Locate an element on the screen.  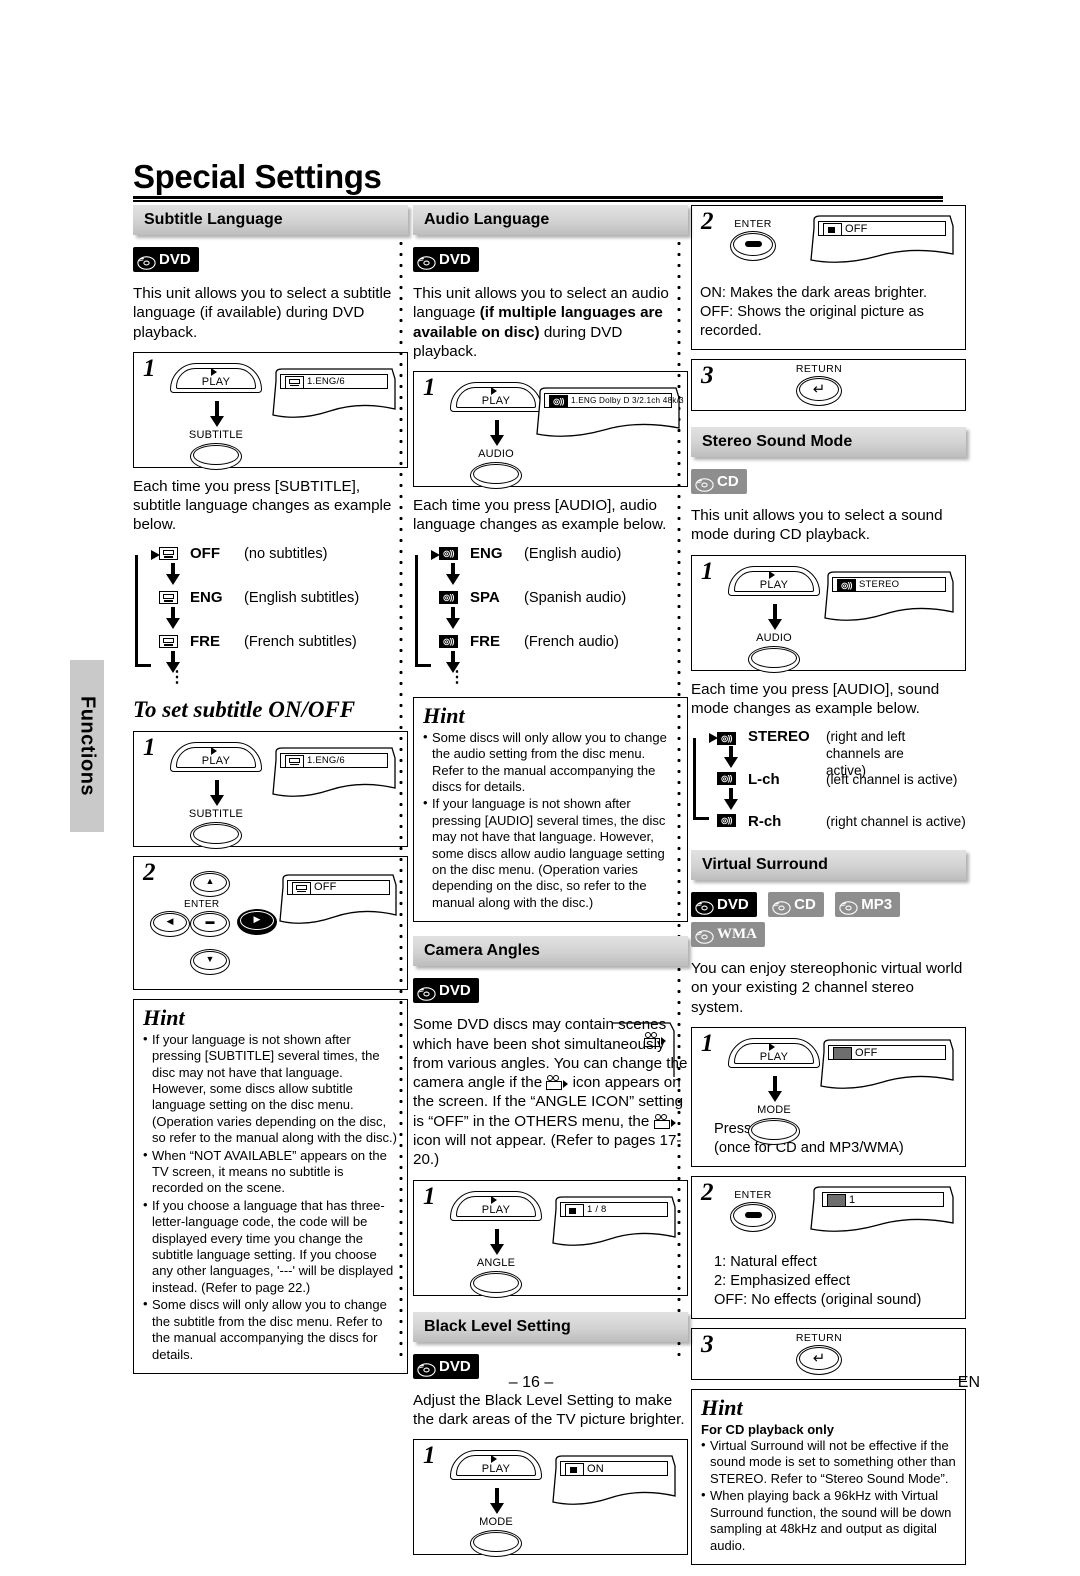
enter-button: ▬ is located at coordinates (210, 923).